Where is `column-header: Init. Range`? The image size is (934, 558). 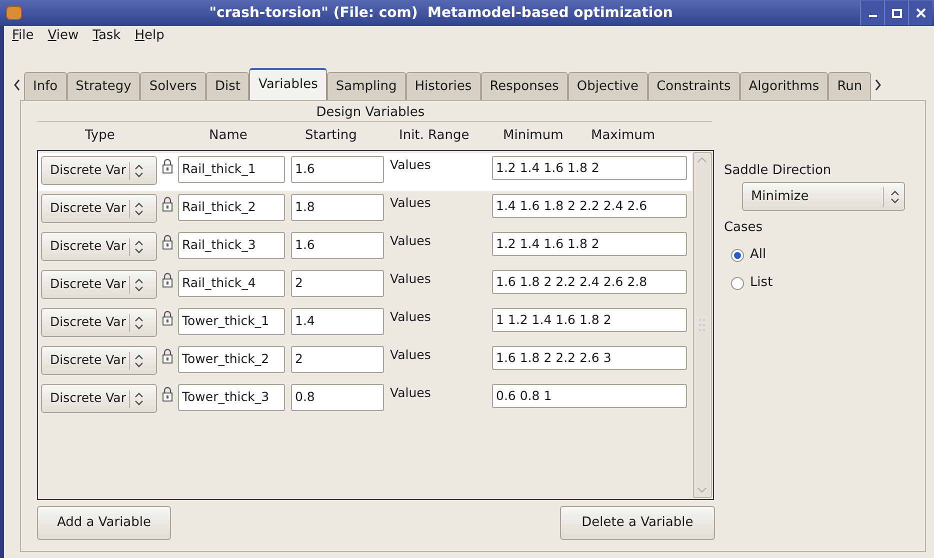 column-header: Init. Range is located at coordinates (434, 136).